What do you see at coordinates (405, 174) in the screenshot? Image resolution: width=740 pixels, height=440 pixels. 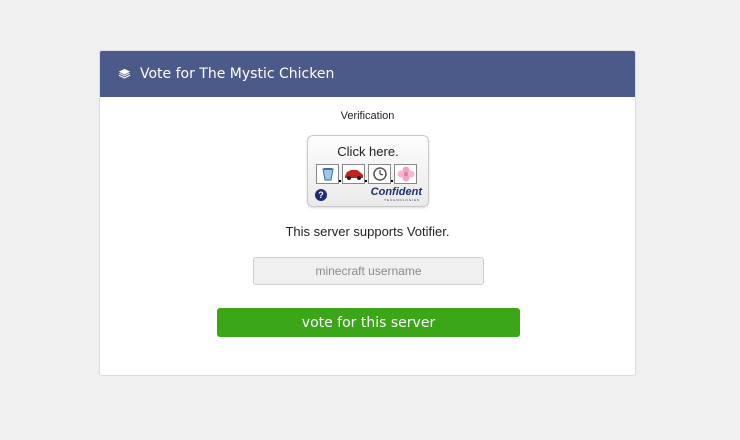 I see `flower-icon` at bounding box center [405, 174].